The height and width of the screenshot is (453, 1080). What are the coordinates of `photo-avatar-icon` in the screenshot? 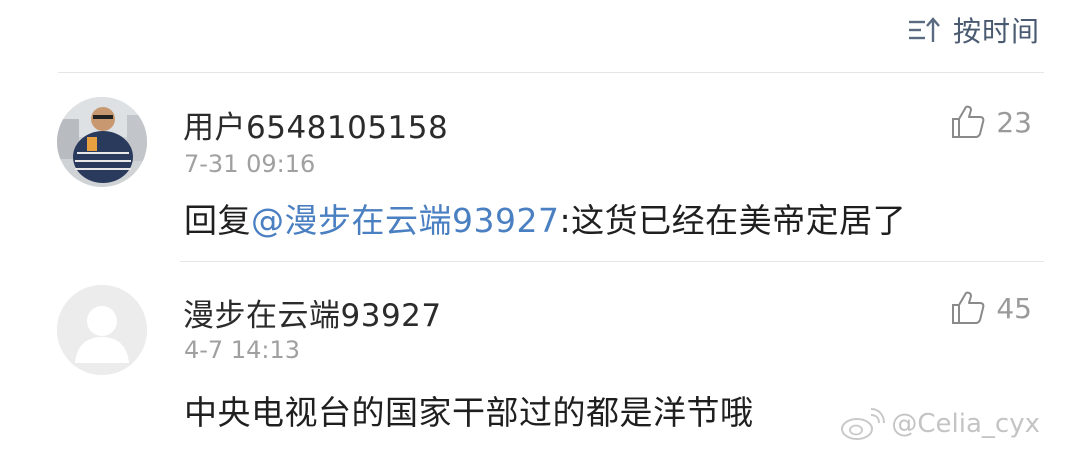 It's located at (102, 142).